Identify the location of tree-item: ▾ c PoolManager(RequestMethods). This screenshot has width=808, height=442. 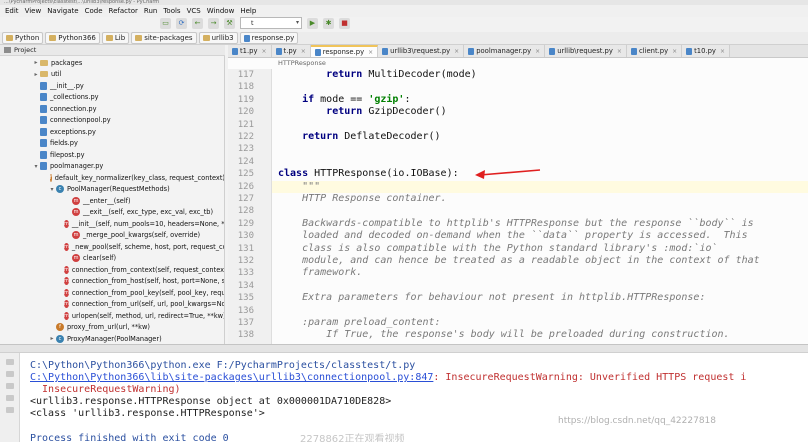
(112, 190).